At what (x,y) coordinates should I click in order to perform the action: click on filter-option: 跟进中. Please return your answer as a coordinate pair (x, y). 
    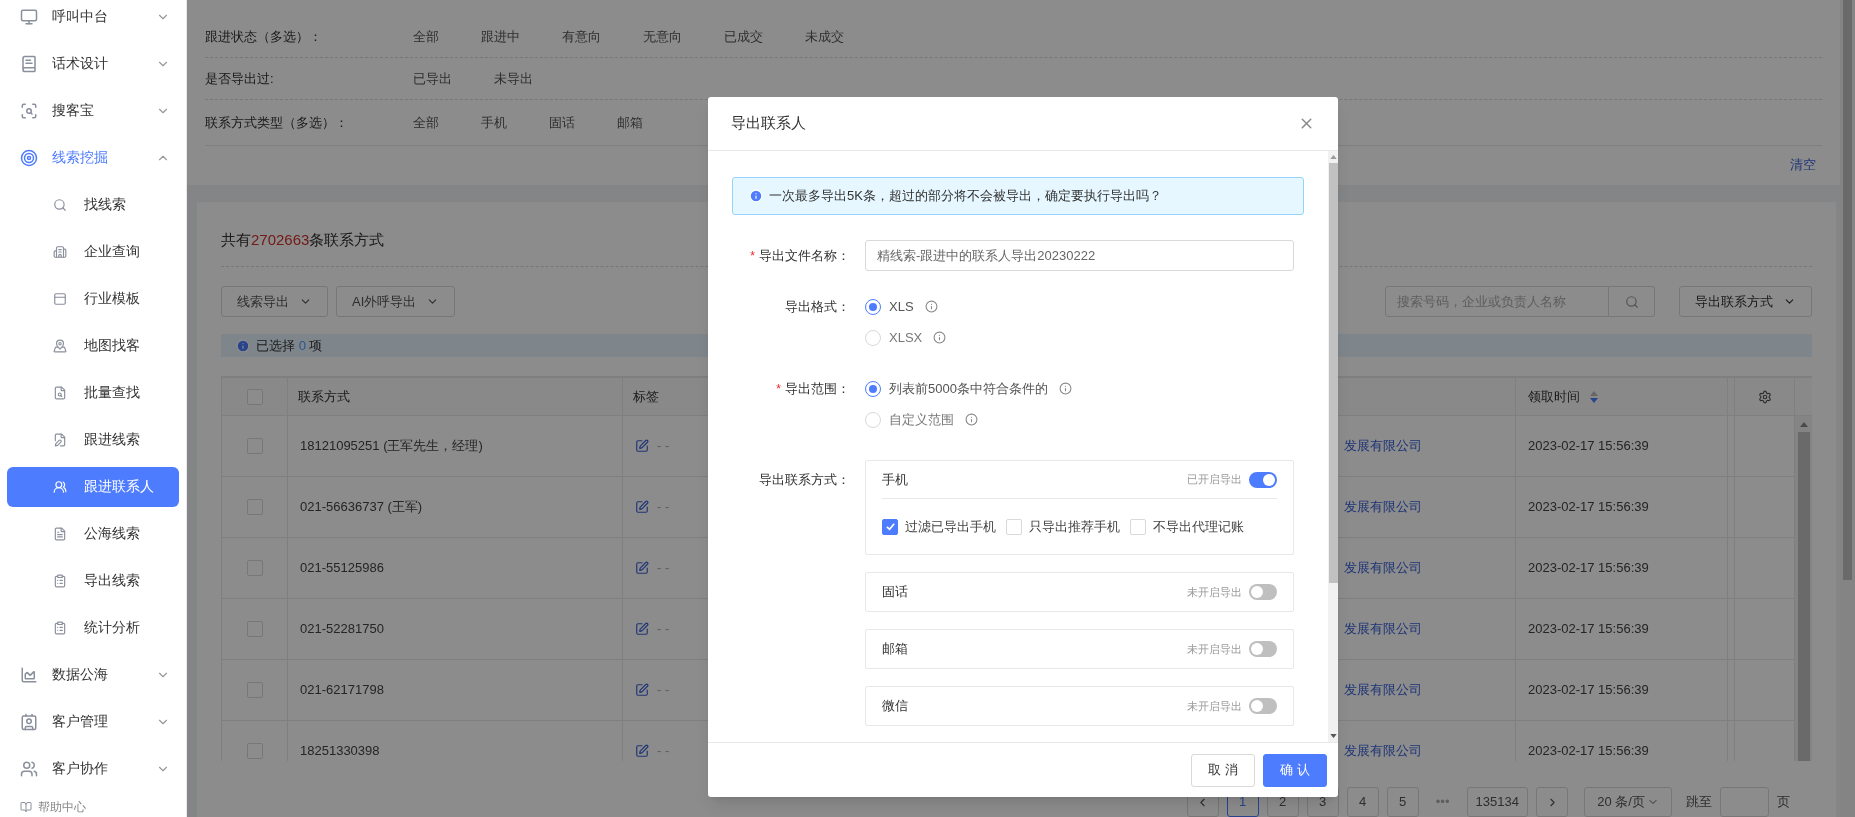
    Looking at the image, I should click on (500, 36).